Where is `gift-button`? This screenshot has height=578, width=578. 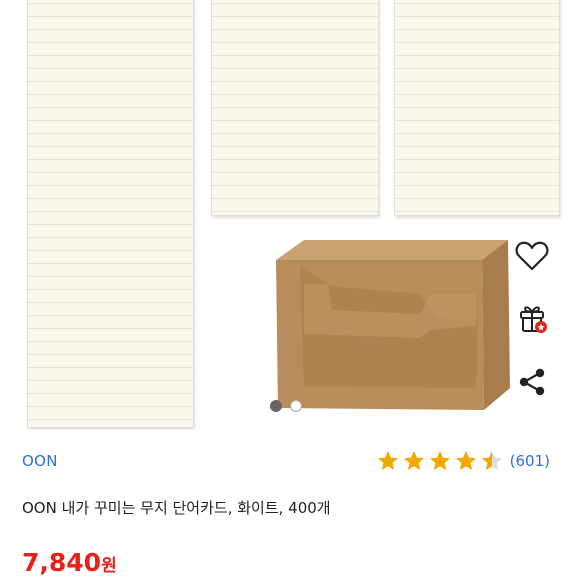 gift-button is located at coordinates (532, 318).